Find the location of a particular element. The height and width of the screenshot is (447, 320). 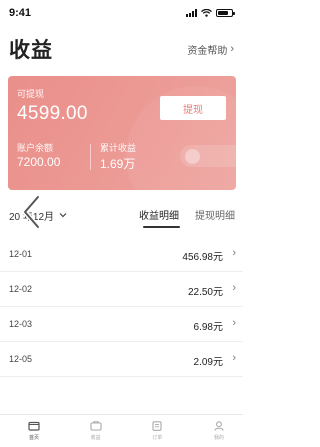

tab-income: 收益 is located at coordinates (96, 431).